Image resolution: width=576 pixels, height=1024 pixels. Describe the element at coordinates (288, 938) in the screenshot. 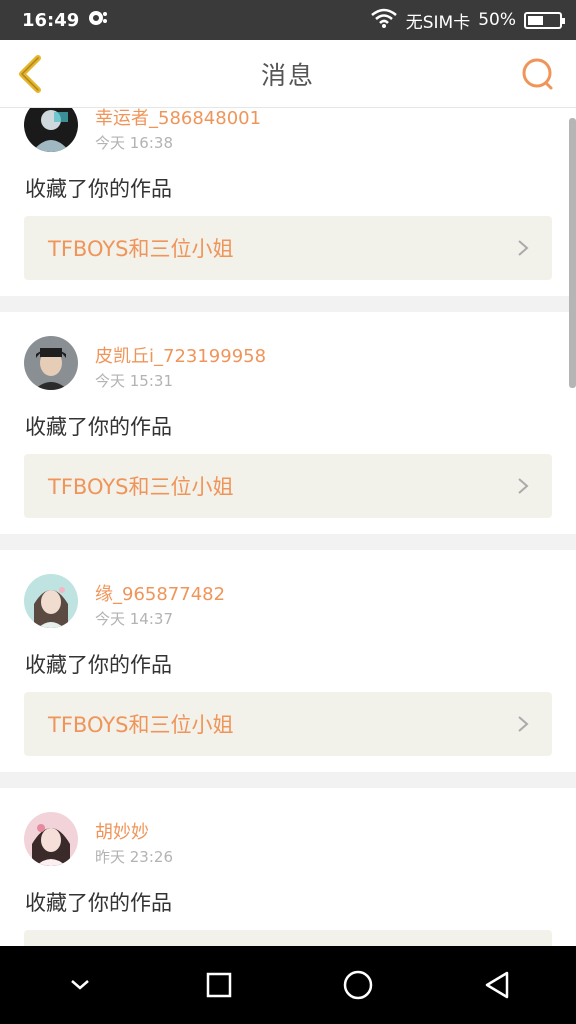

I see `work-link` at that location.